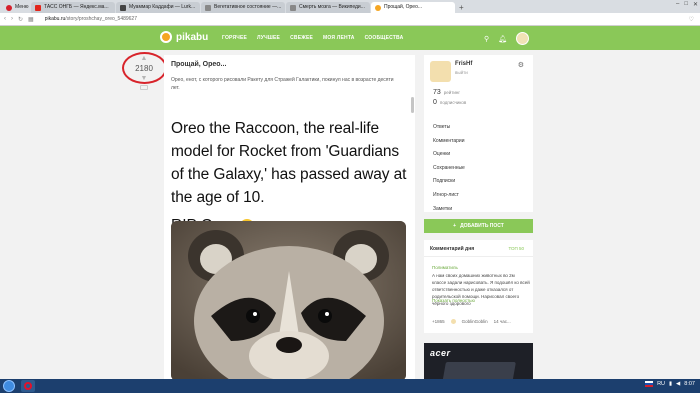  Describe the element at coordinates (482, 226) in the screenshot. I see `add-post-label: ДОБАВИТЬ ПОСТ` at that location.